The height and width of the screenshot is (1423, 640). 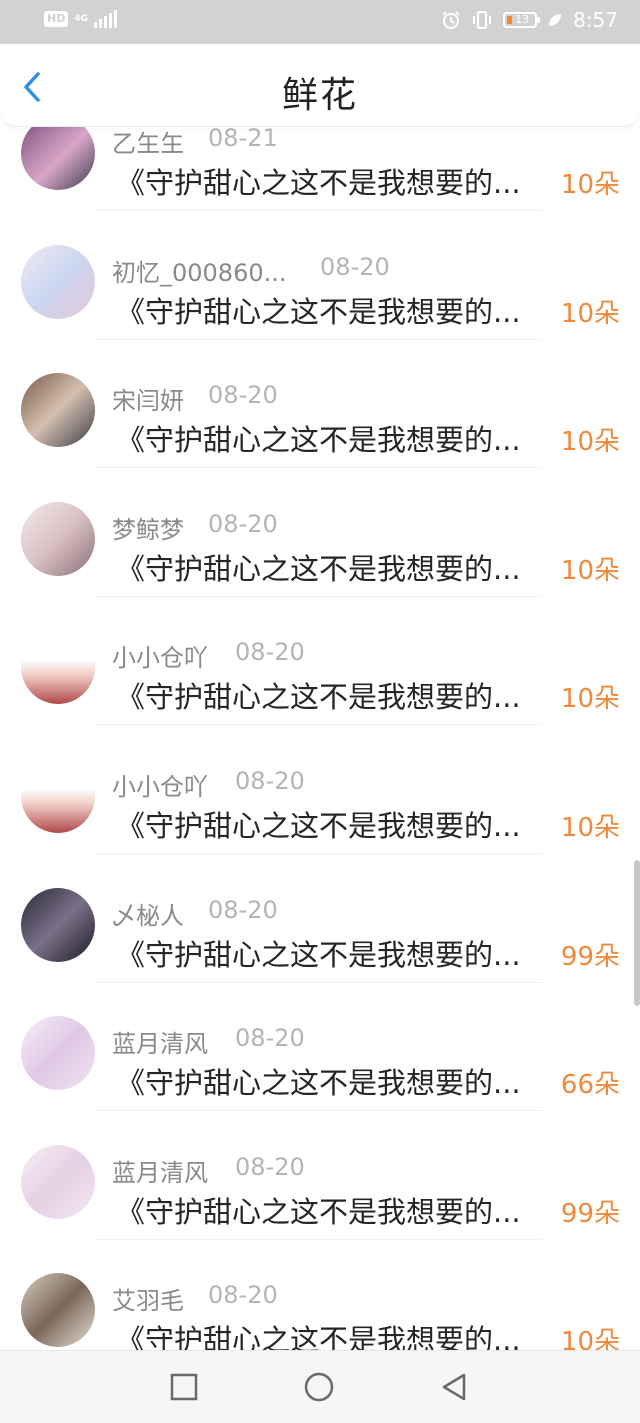 I want to click on list-item: 艾羽毛 08-20 《守护甜心之这不是我想要的... 10朵, so click(x=320, y=1311).